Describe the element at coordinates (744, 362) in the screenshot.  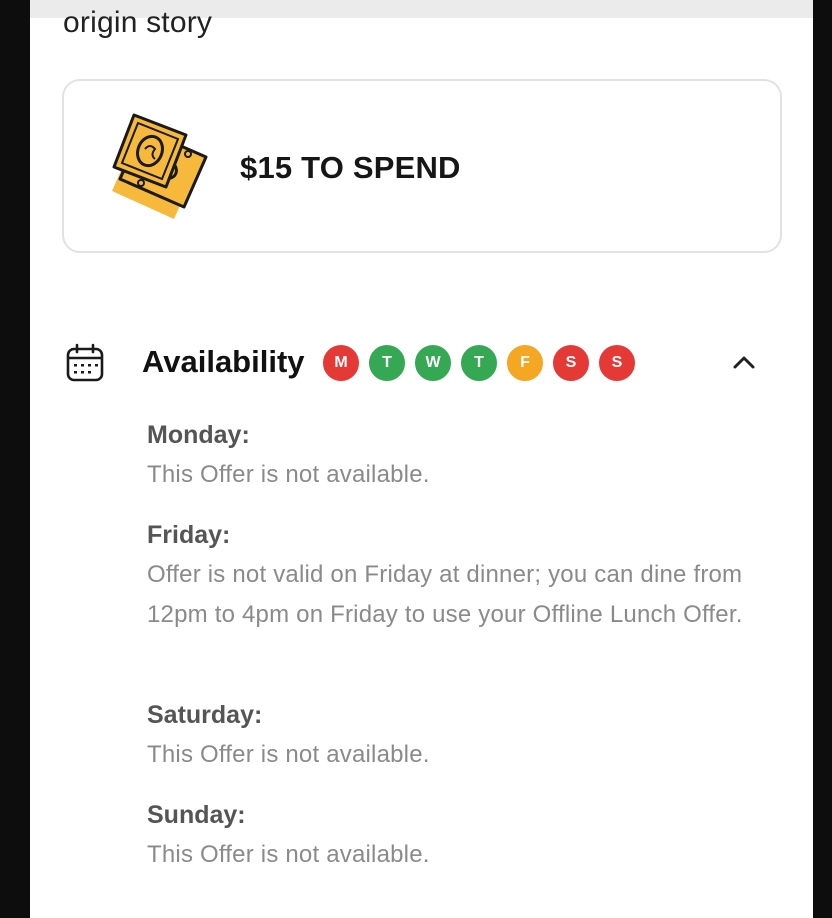
I see `chevron-up-icon` at that location.